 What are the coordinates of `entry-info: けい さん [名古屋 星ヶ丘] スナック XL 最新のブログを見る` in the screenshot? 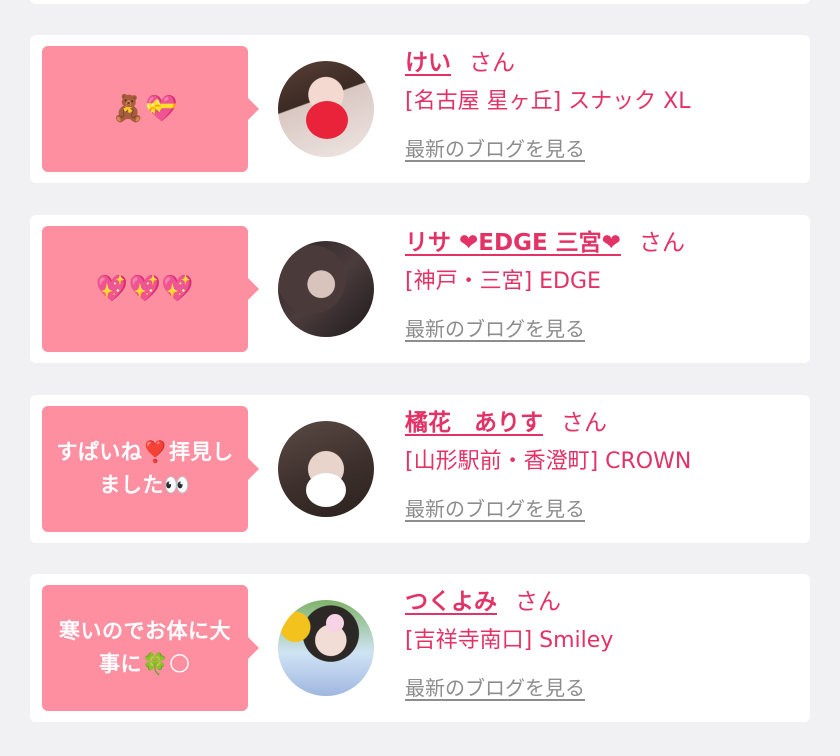 It's located at (602, 105).